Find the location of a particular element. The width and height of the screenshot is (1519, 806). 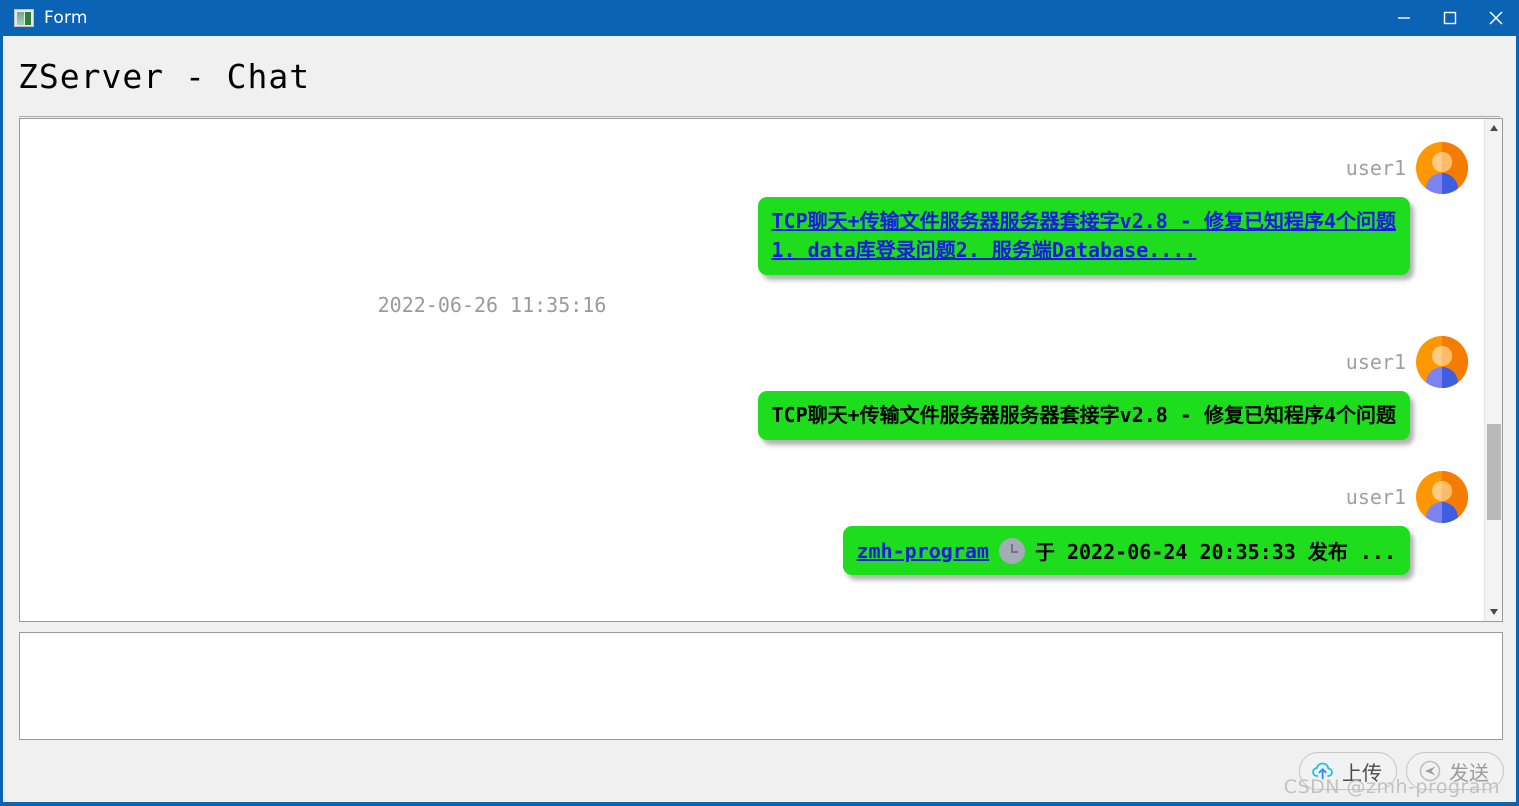

message-input is located at coordinates (761, 686).